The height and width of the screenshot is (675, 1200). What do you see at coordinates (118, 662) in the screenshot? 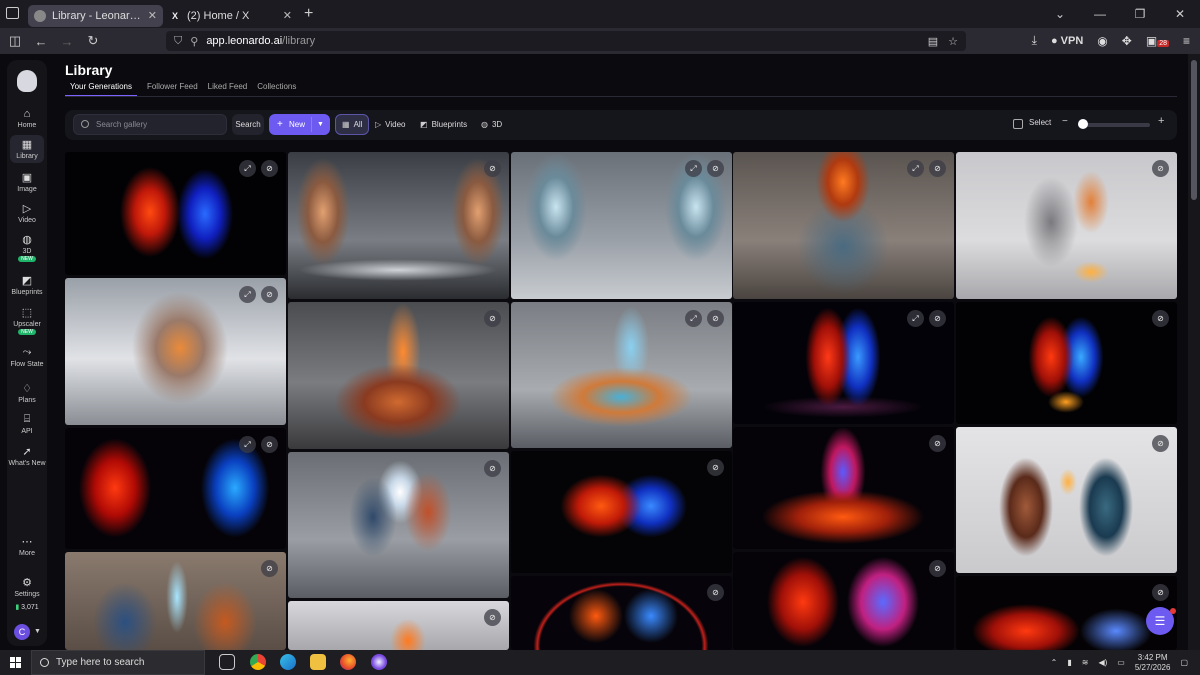
I see `taskbar-search: Type here to search` at bounding box center [118, 662].